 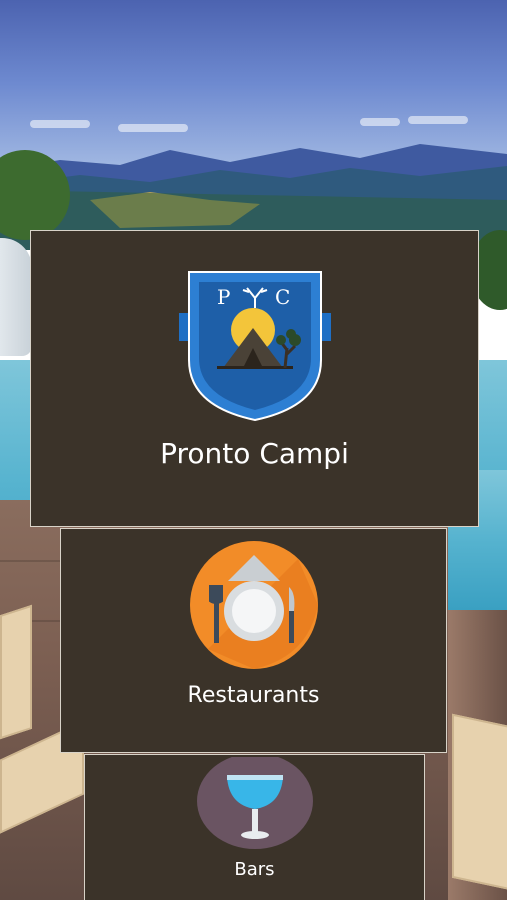 What do you see at coordinates (30, 561) in the screenshot?
I see `deck-line` at bounding box center [30, 561].